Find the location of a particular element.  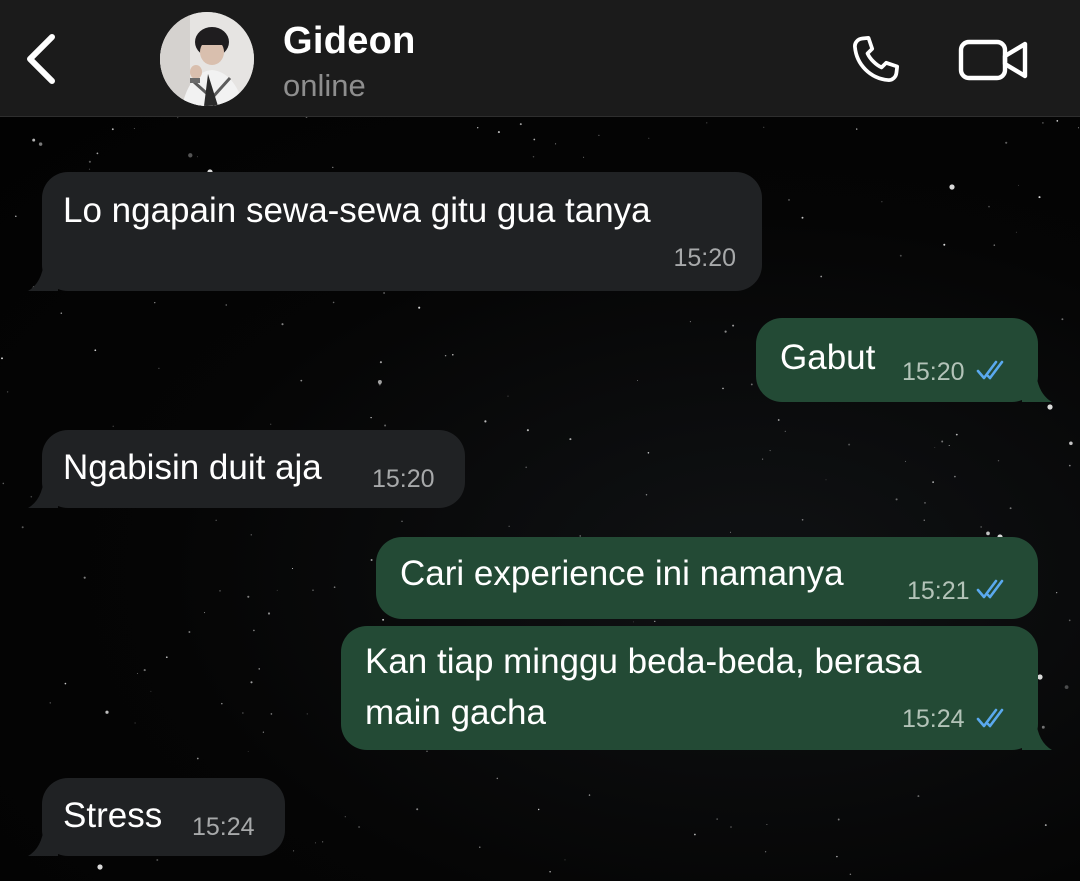

chat-header: Gideon online is located at coordinates (540, 58).